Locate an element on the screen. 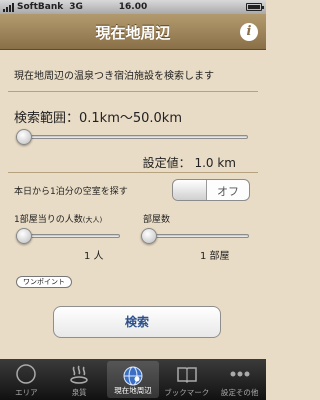 The image size is (320, 400). info-icon: i is located at coordinates (249, 32).